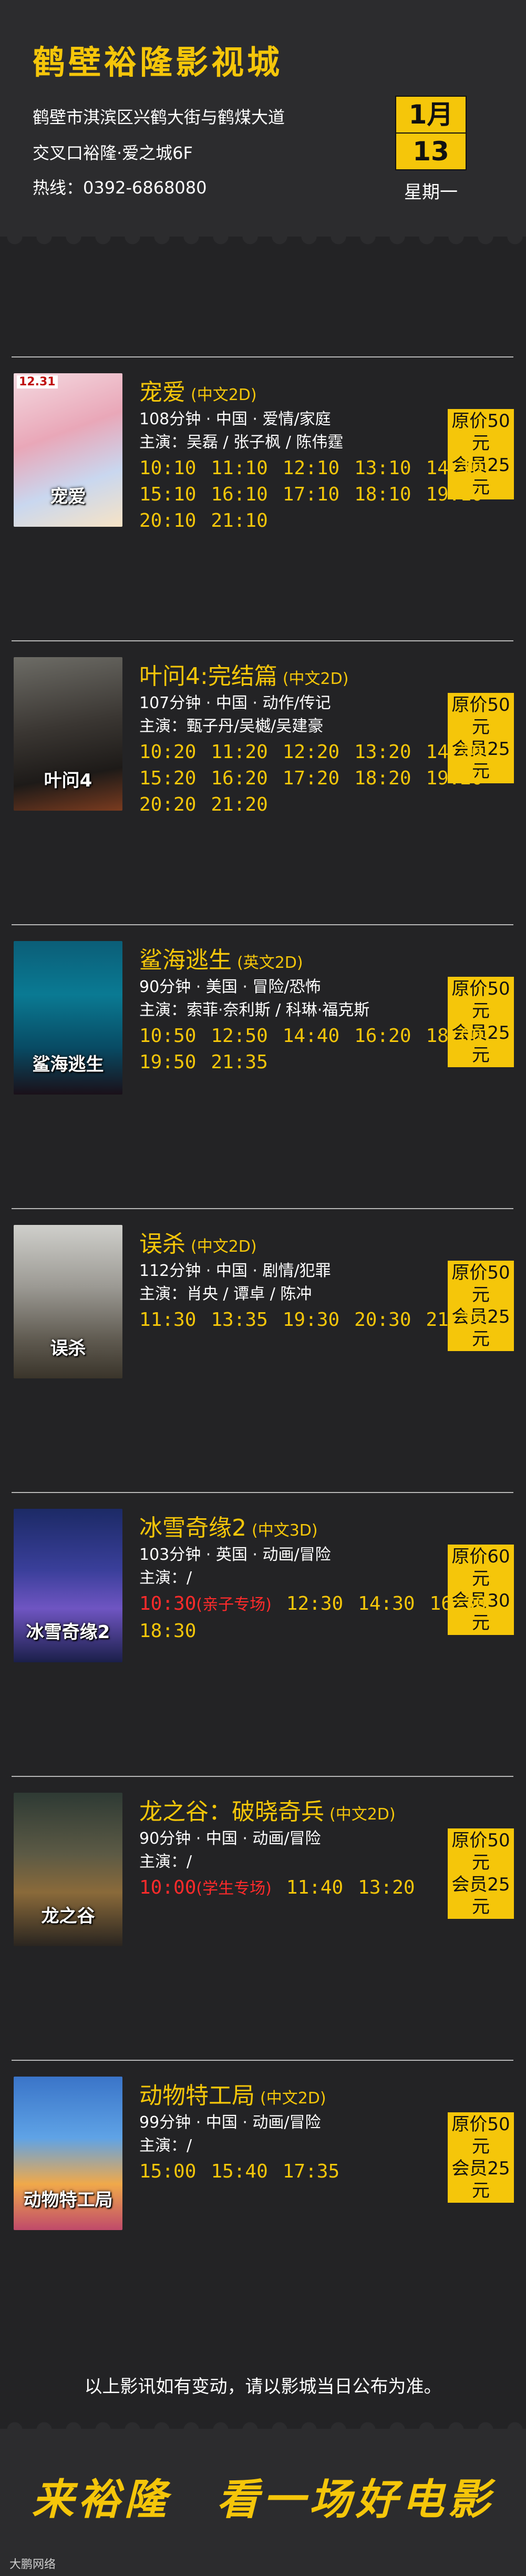 The image size is (526, 2576). What do you see at coordinates (68, 2153) in the screenshot?
I see `movie-poster: 动物特工局` at bounding box center [68, 2153].